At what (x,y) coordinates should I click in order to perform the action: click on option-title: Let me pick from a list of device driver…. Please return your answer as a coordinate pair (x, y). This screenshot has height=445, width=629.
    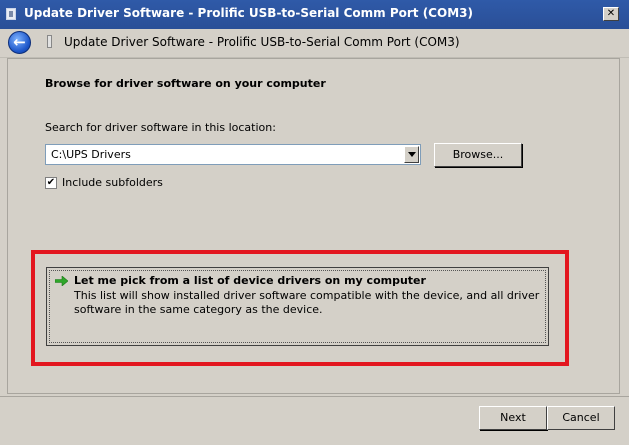
    Looking at the image, I should click on (250, 280).